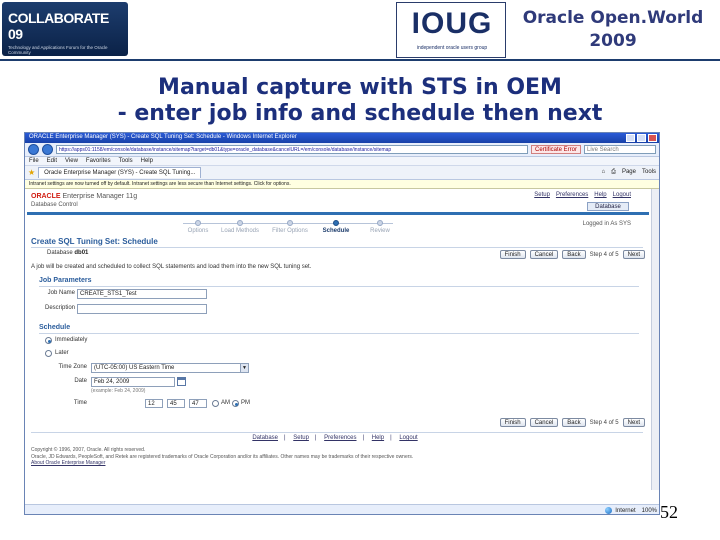  I want to click on footer-link-database: Database, so click(265, 438).